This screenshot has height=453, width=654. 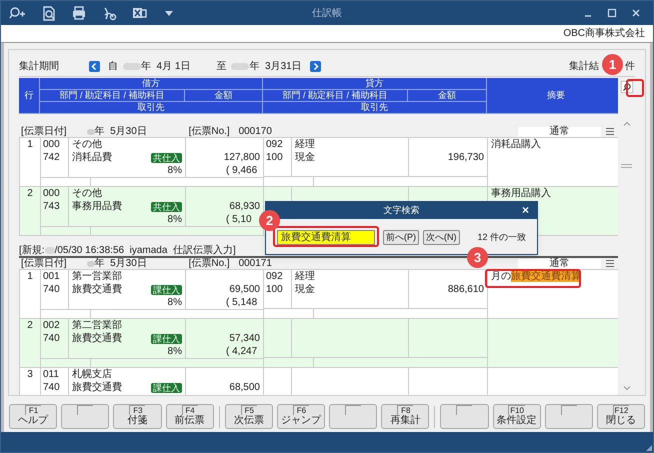 I want to click on function-key-button: F10 条件設定, so click(x=516, y=416).